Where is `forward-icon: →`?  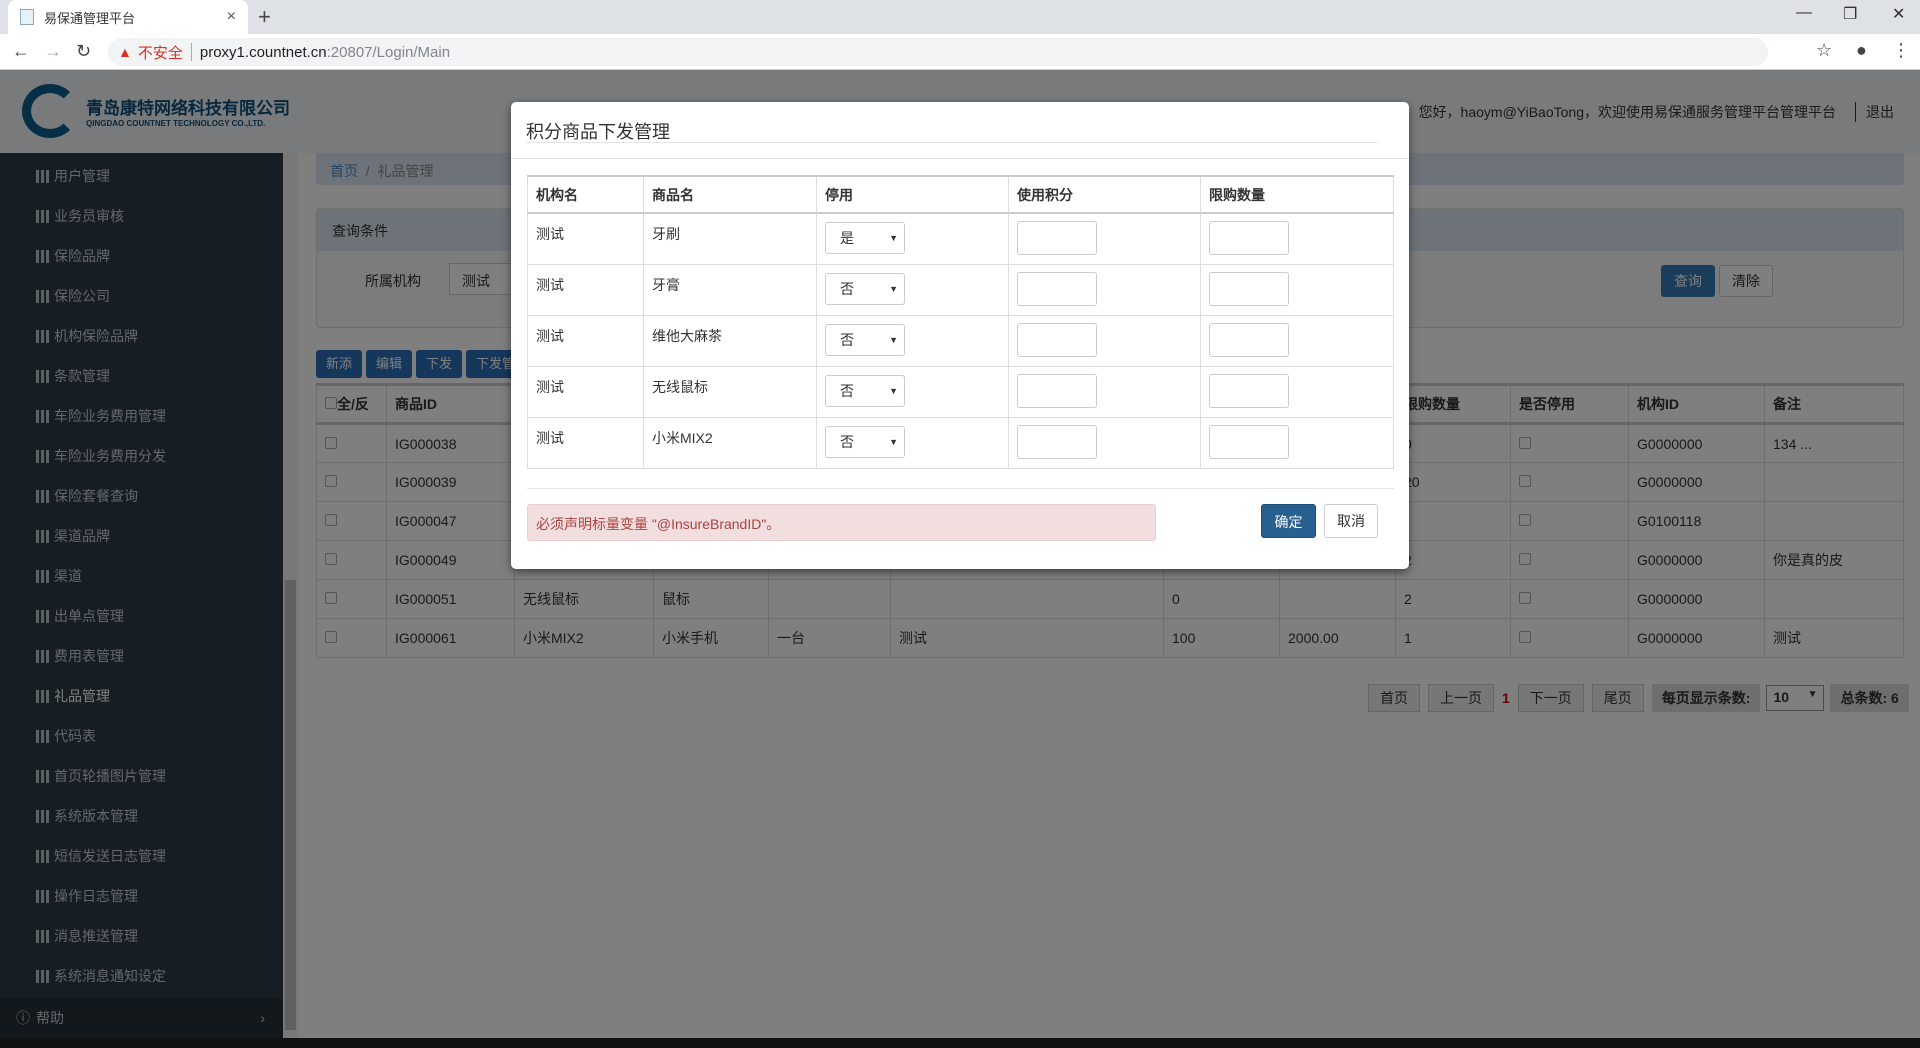
forward-icon: → is located at coordinates (53, 51).